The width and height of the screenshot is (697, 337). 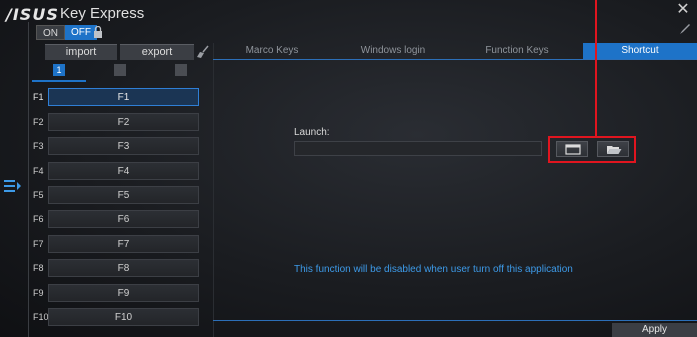 What do you see at coordinates (683, 10) in the screenshot?
I see `close-icon: ✕` at bounding box center [683, 10].